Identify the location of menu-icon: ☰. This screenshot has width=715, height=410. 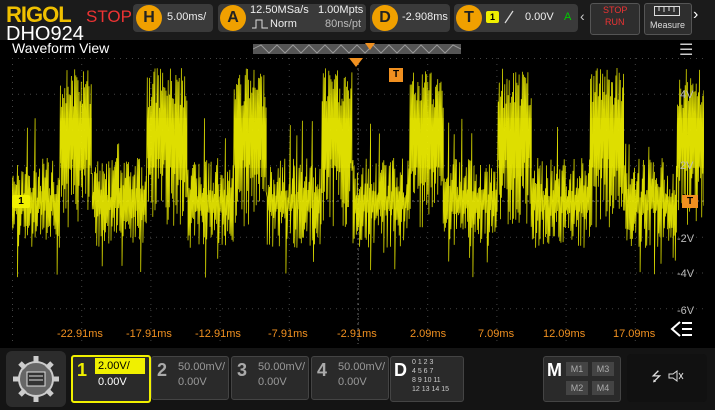
(686, 50).